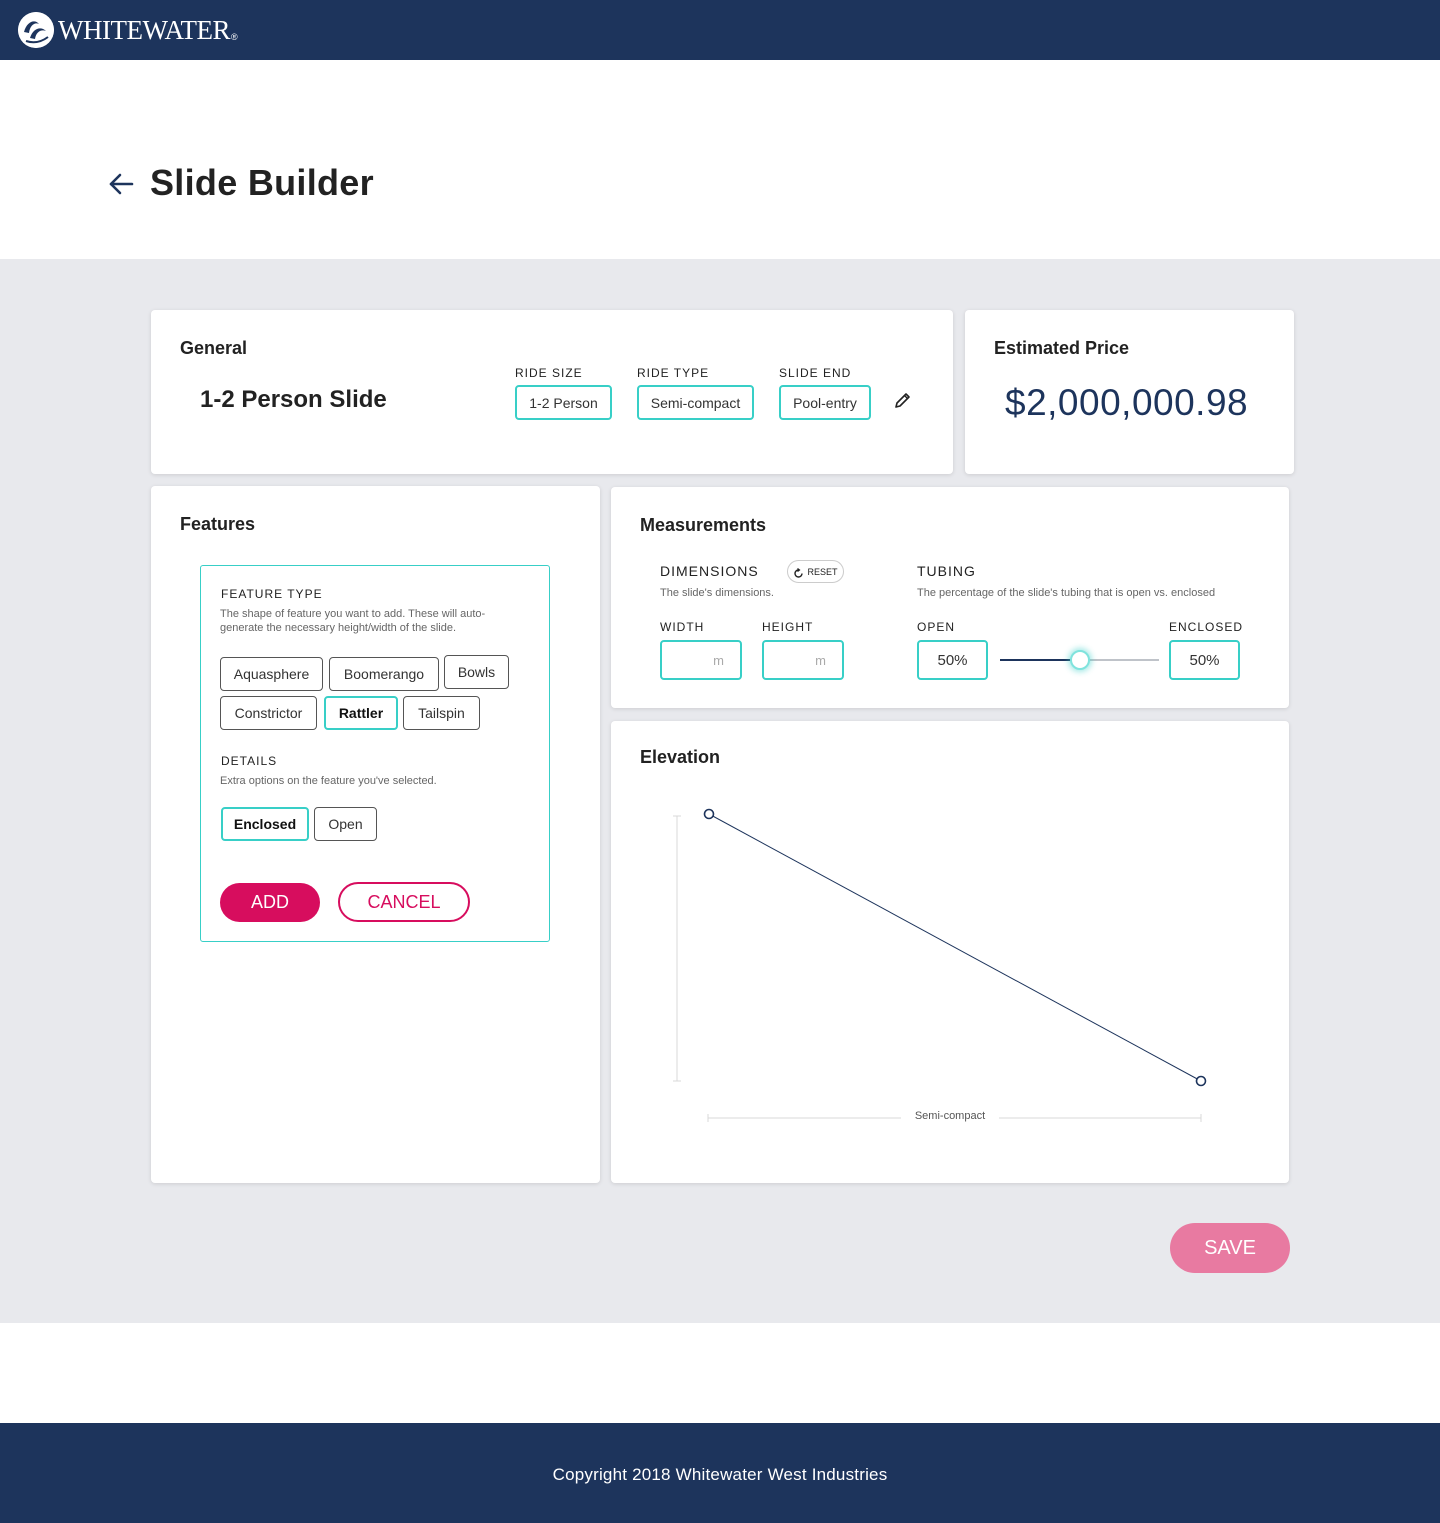 The height and width of the screenshot is (1523, 1440). I want to click on dimensions-label: DIMENSIONS, so click(709, 571).